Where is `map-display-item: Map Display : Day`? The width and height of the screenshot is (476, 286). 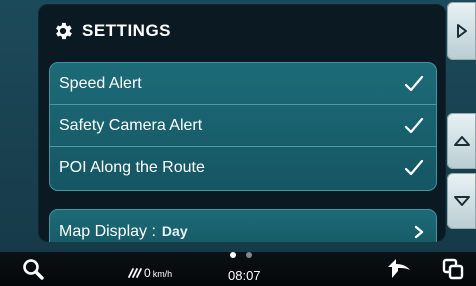 map-display-item: Map Display : Day is located at coordinates (243, 225).